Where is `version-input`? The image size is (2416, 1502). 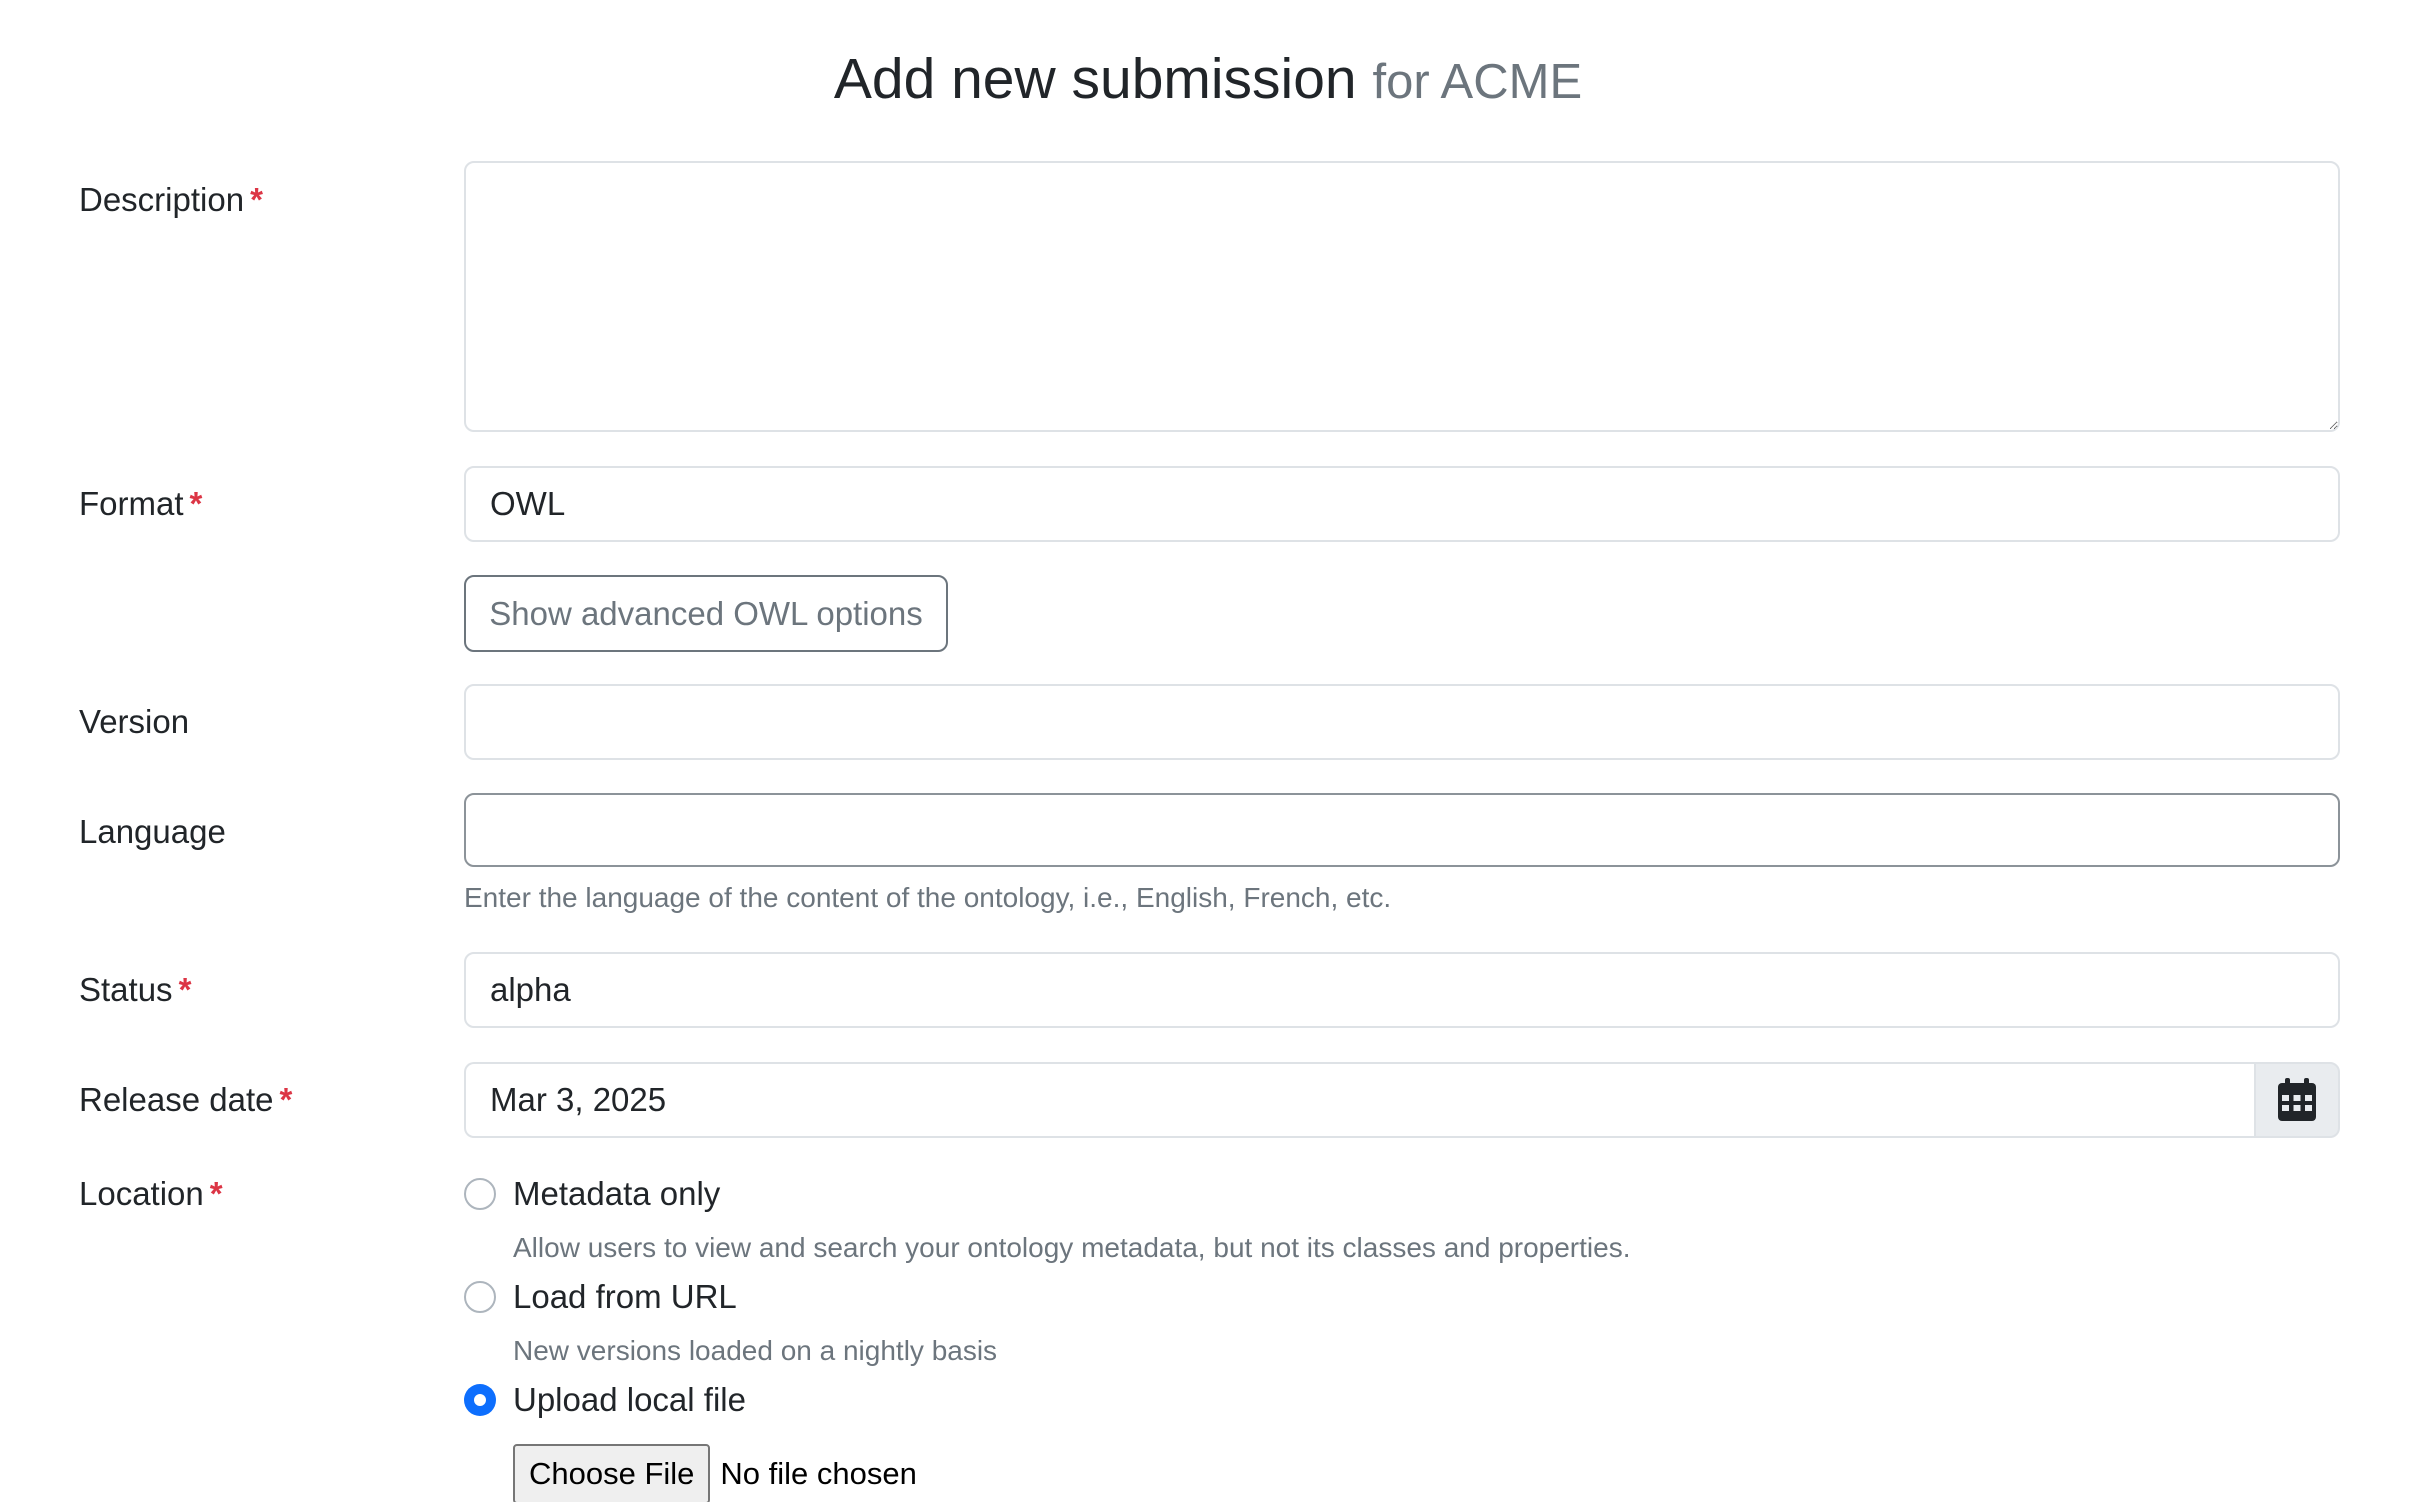 version-input is located at coordinates (1402, 722).